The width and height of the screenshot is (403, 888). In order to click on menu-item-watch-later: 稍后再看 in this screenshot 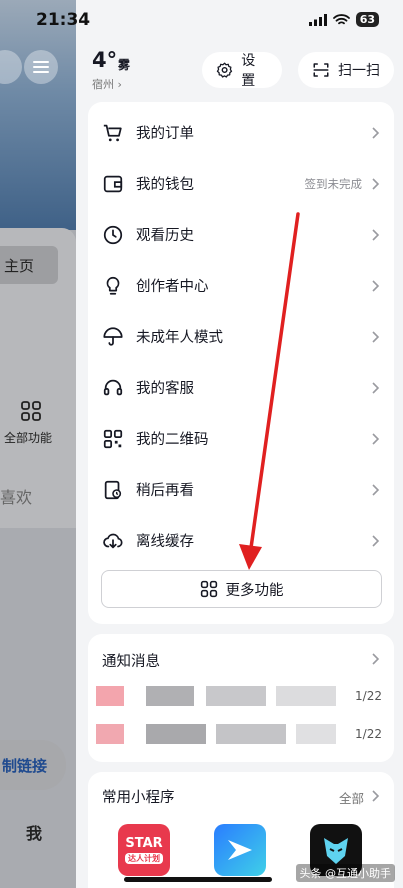, I will do `click(241, 489)`.